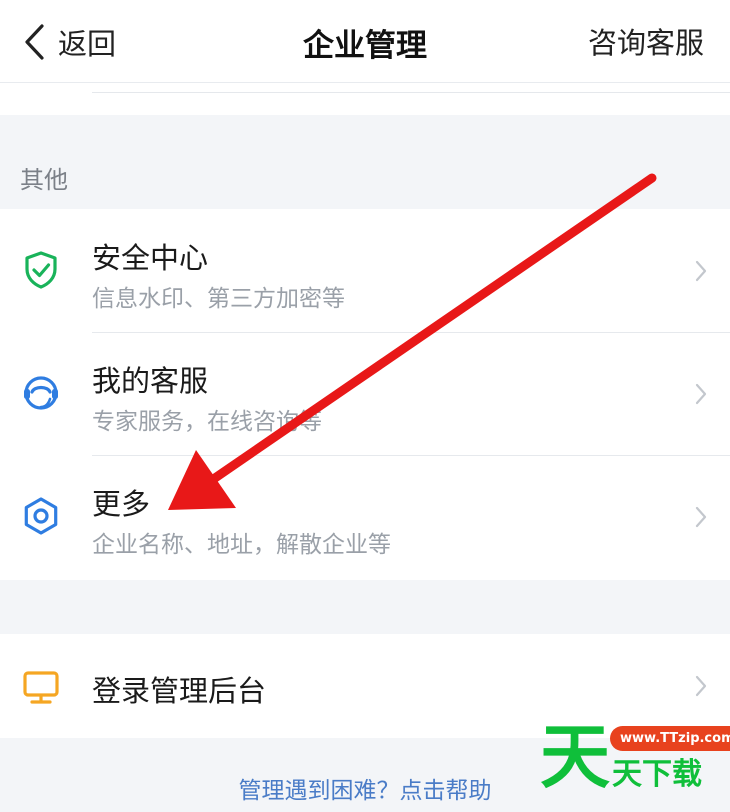 The height and width of the screenshot is (812, 730). Describe the element at coordinates (365, 41) in the screenshot. I see `top-nav-bar: 返回 企业管理 咨询客服` at that location.